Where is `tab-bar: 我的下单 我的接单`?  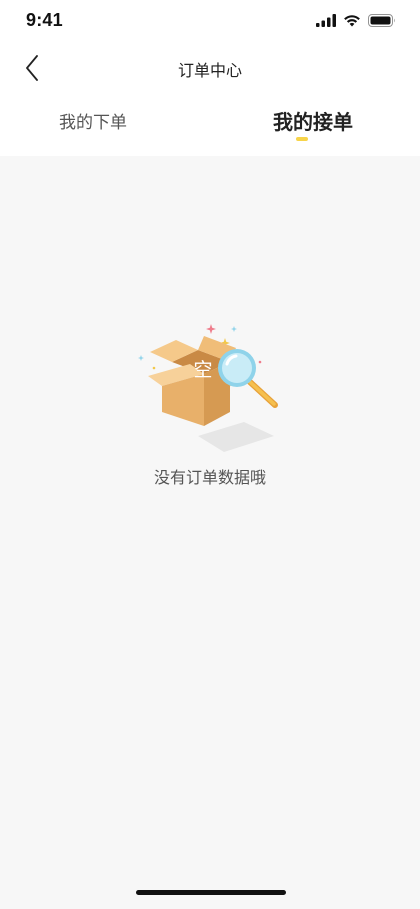 tab-bar: 我的下单 我的接单 is located at coordinates (210, 124).